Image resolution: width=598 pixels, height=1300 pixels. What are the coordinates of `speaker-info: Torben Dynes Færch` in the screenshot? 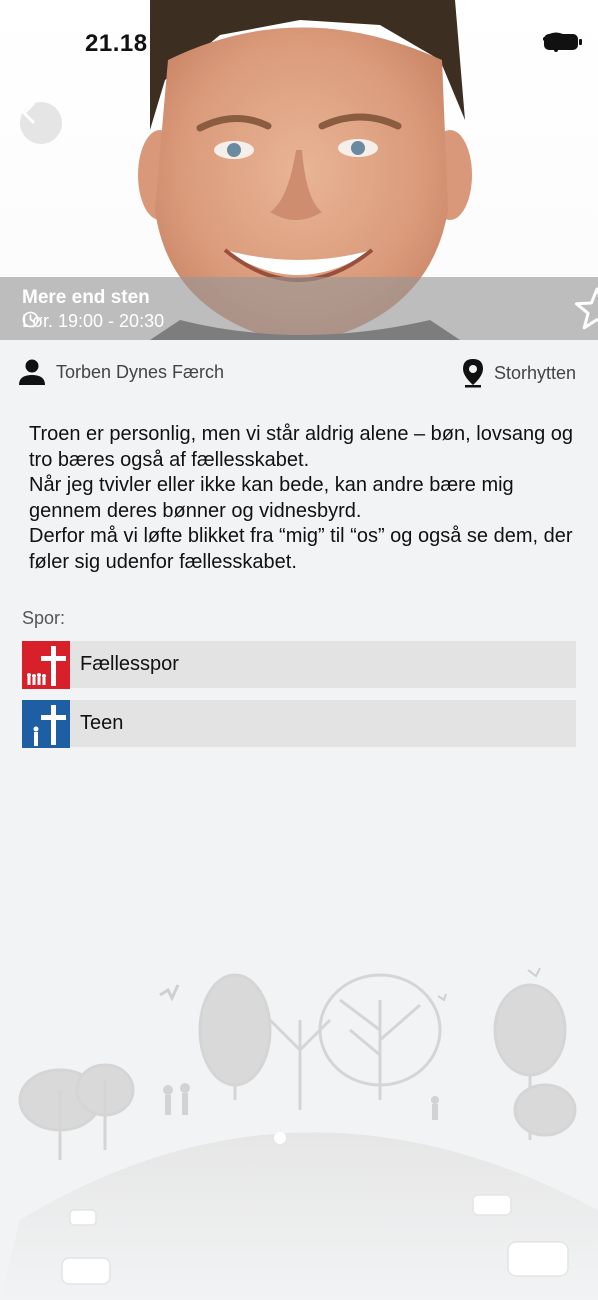 It's located at (121, 372).